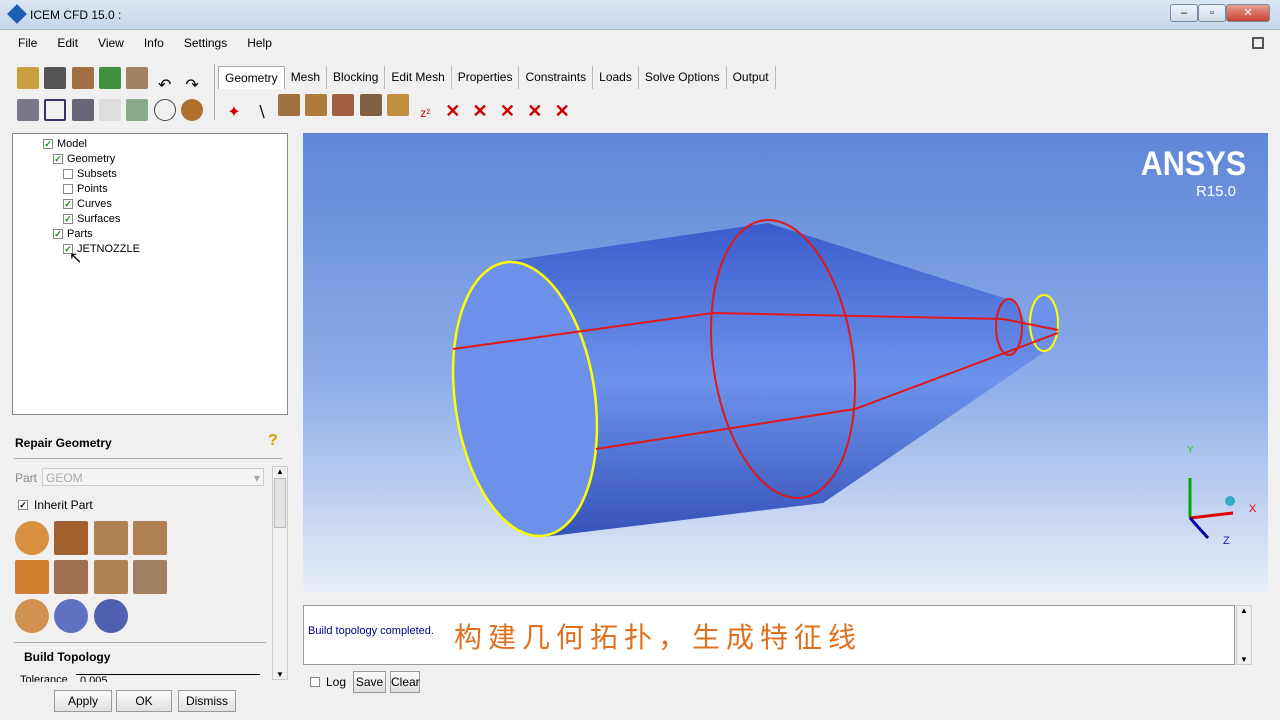  What do you see at coordinates (306, 77) in the screenshot?
I see `tab-mesh: Mesh` at bounding box center [306, 77].